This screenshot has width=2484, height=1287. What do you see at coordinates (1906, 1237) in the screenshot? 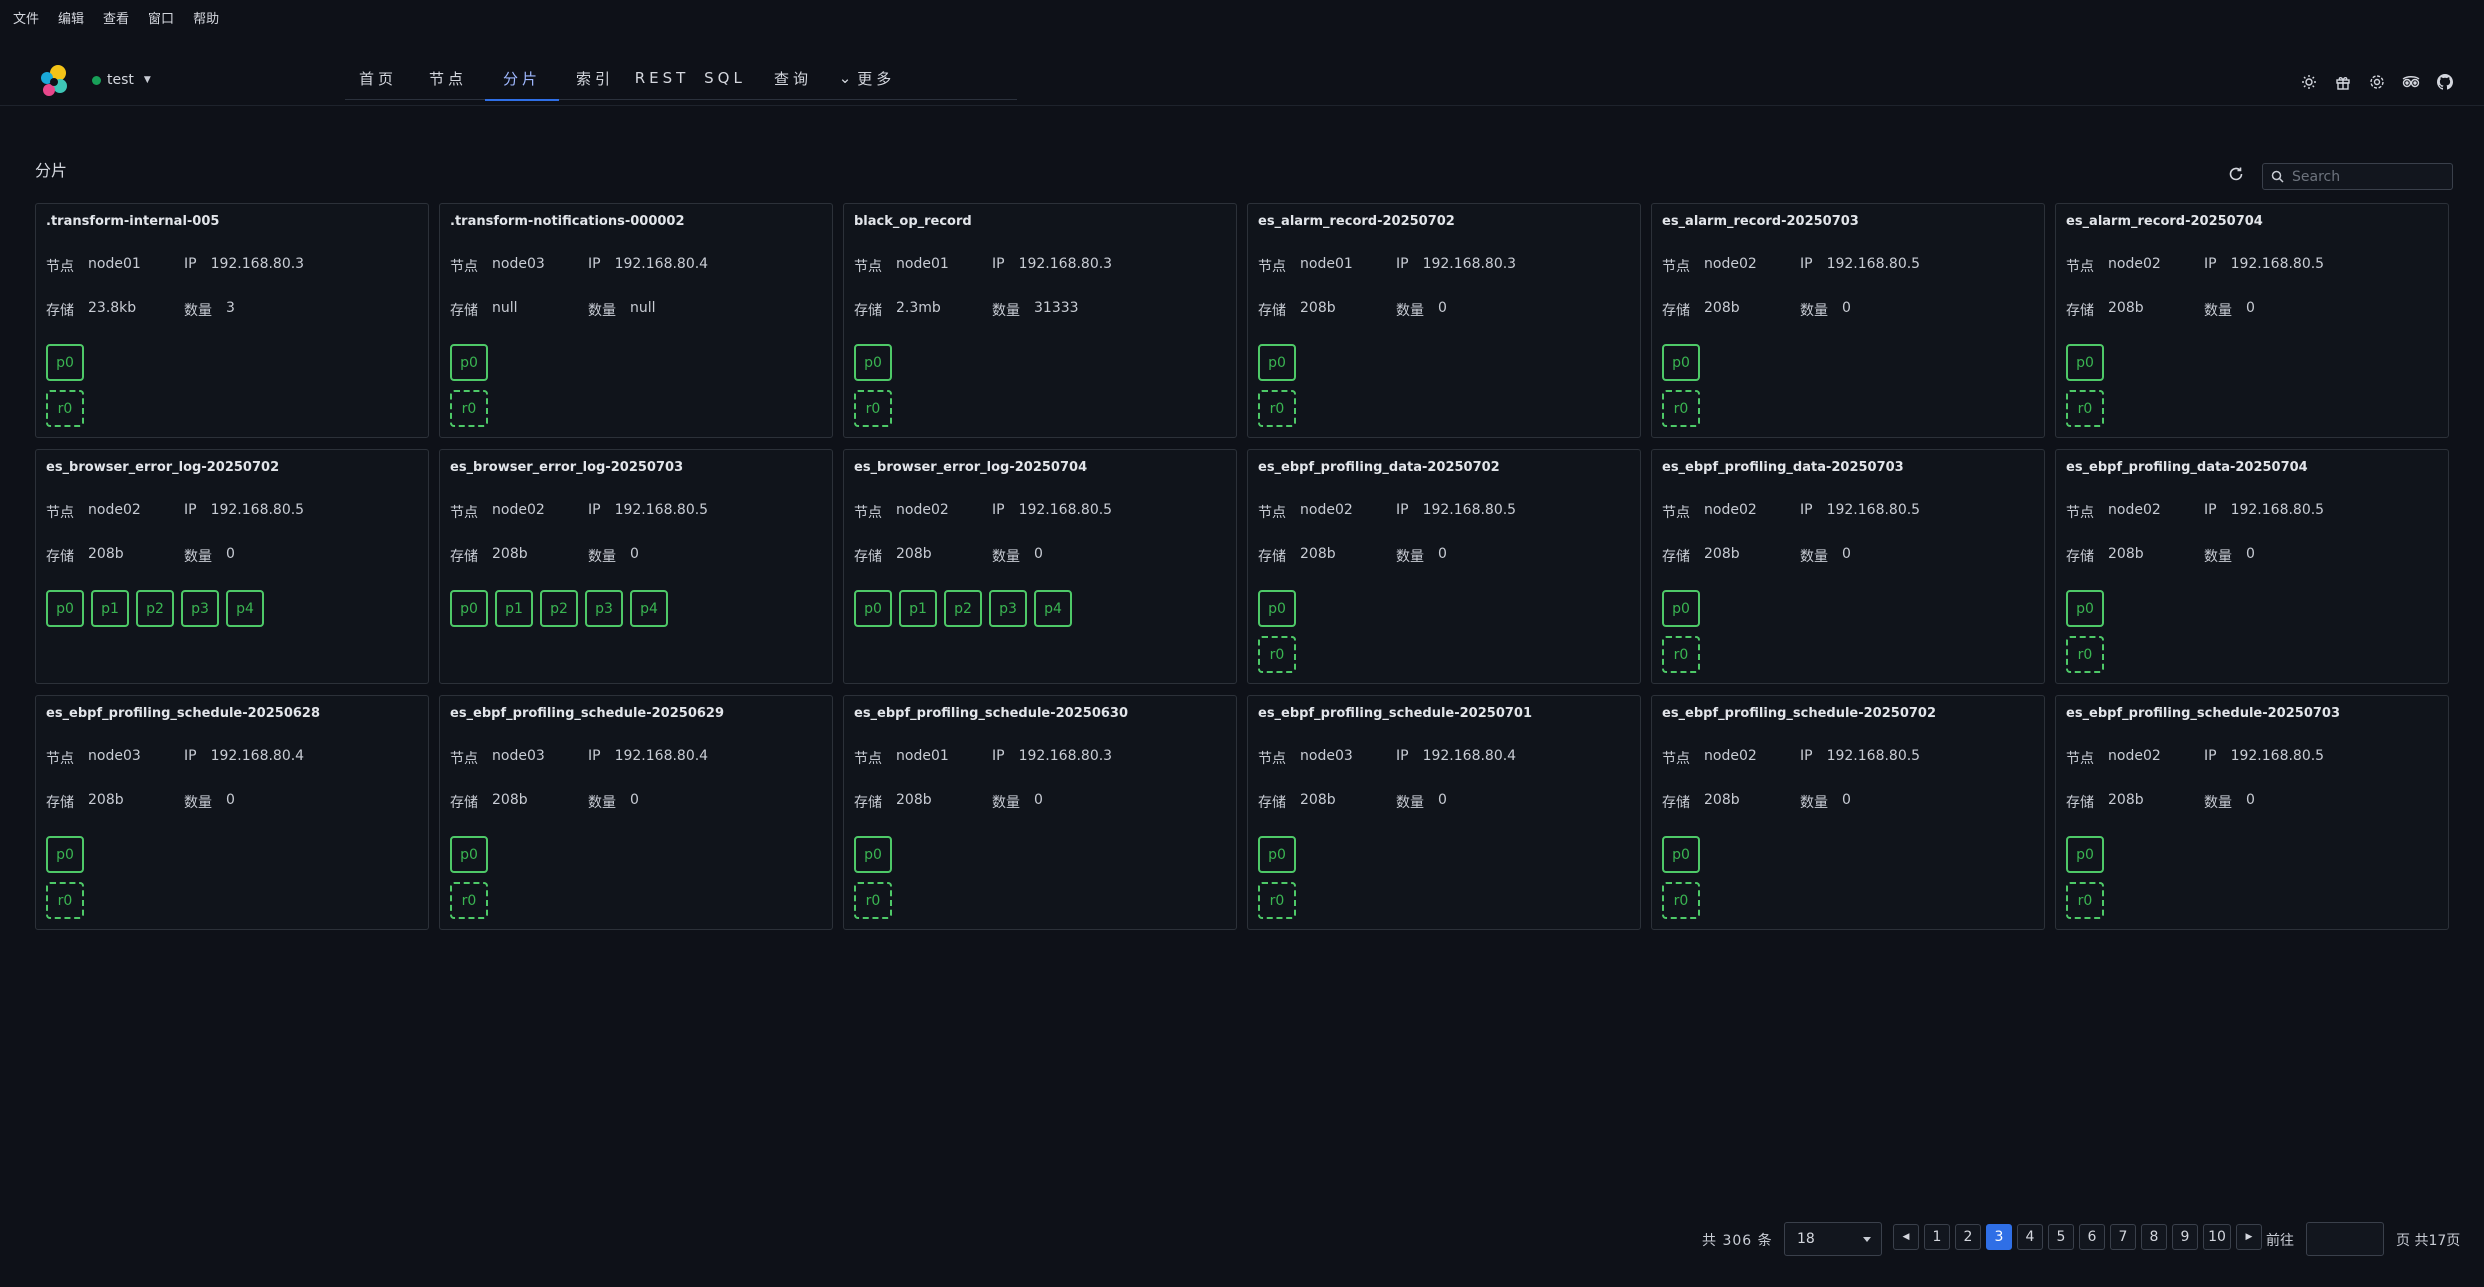
I see `prev-page-button: ◀` at bounding box center [1906, 1237].